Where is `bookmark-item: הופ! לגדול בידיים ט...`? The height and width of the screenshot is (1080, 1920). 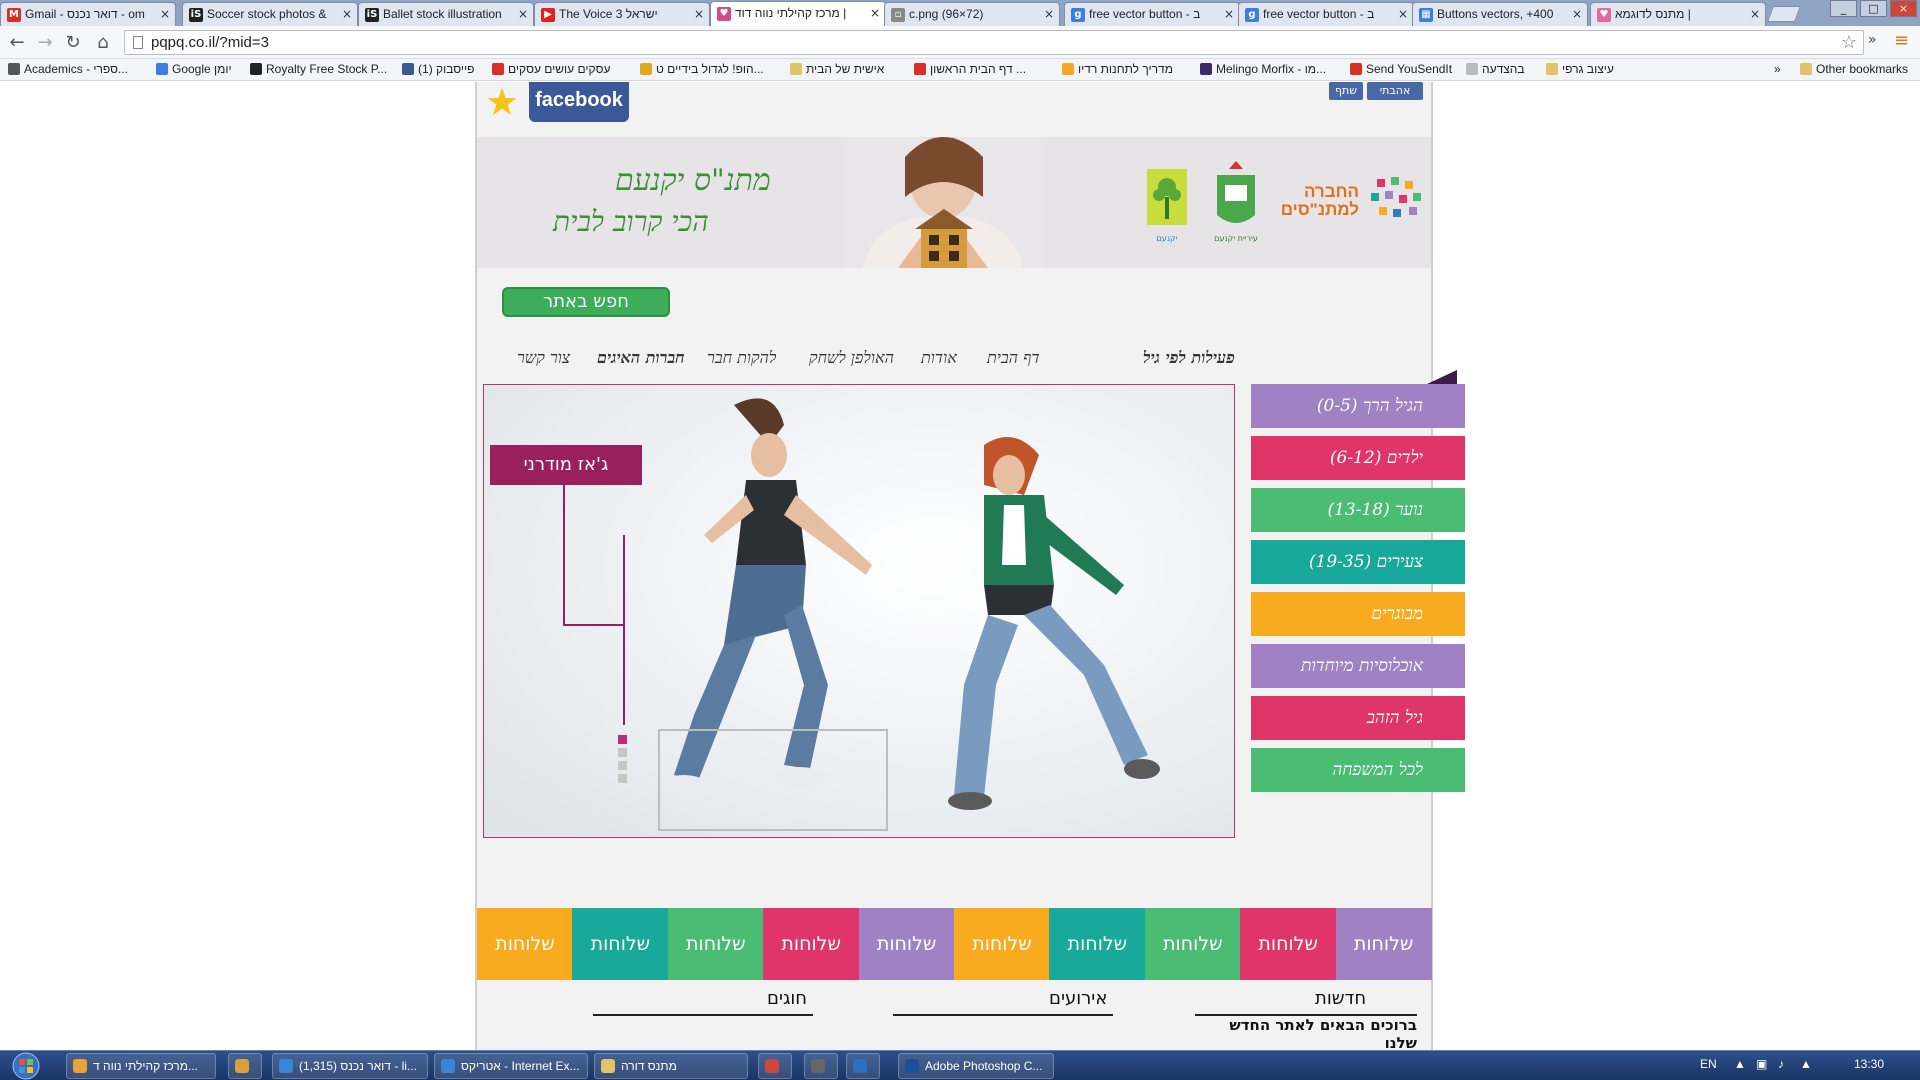 bookmark-item: הופ! לגדול בידיים ט... is located at coordinates (702, 69).